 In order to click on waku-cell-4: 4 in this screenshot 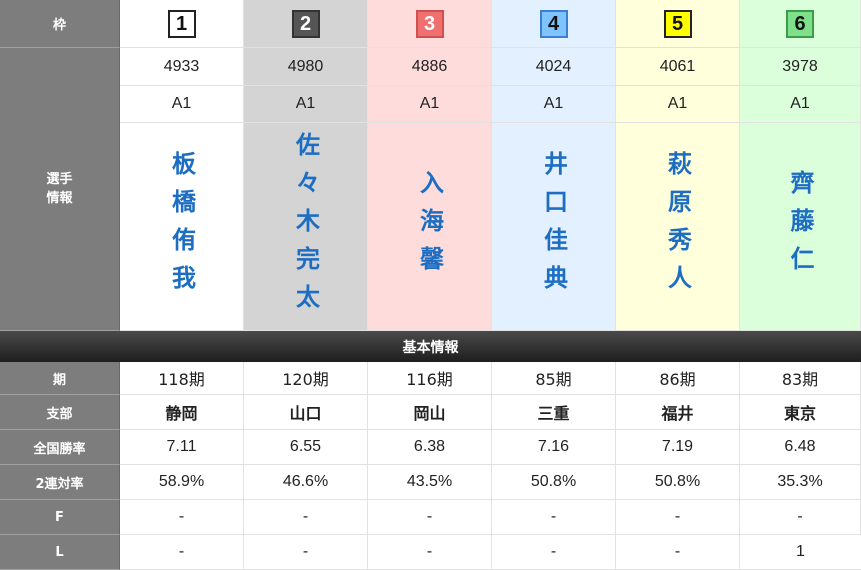, I will do `click(554, 24)`.